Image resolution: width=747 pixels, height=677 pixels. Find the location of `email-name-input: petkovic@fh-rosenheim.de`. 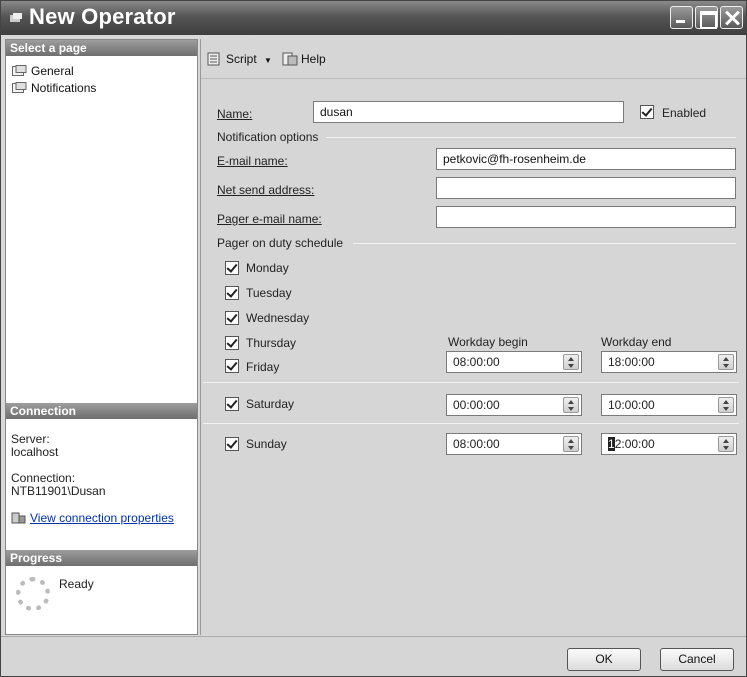

email-name-input: petkovic@fh-rosenheim.de is located at coordinates (586, 159).